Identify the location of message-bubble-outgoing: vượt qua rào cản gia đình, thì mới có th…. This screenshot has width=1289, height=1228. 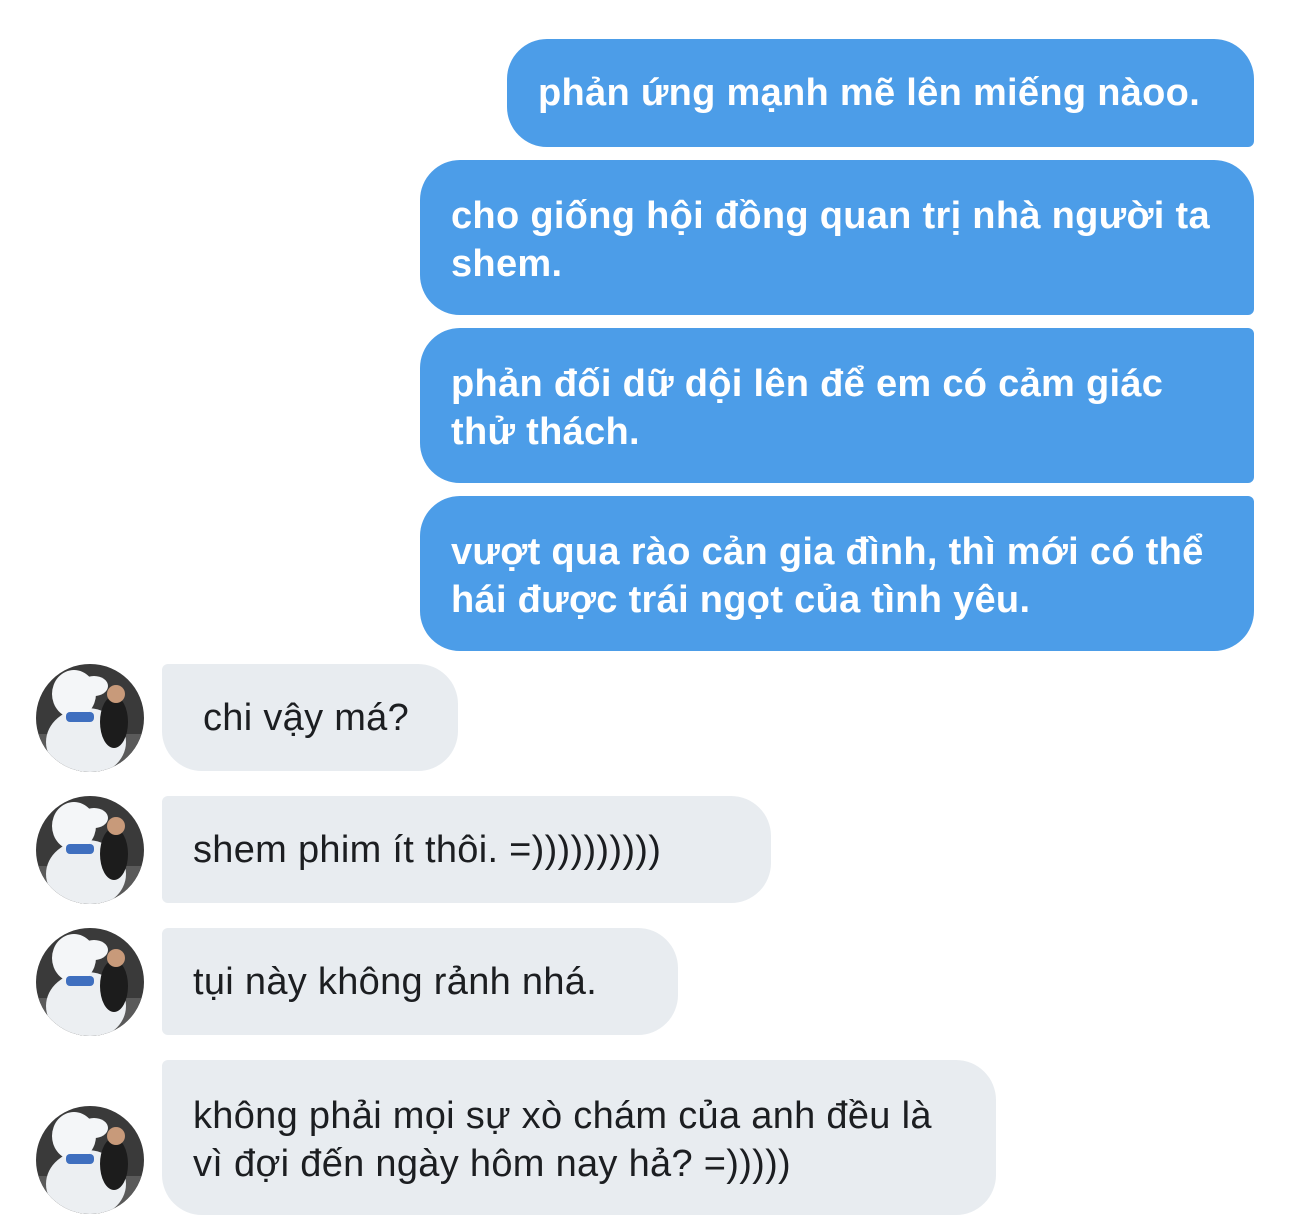
(837, 573).